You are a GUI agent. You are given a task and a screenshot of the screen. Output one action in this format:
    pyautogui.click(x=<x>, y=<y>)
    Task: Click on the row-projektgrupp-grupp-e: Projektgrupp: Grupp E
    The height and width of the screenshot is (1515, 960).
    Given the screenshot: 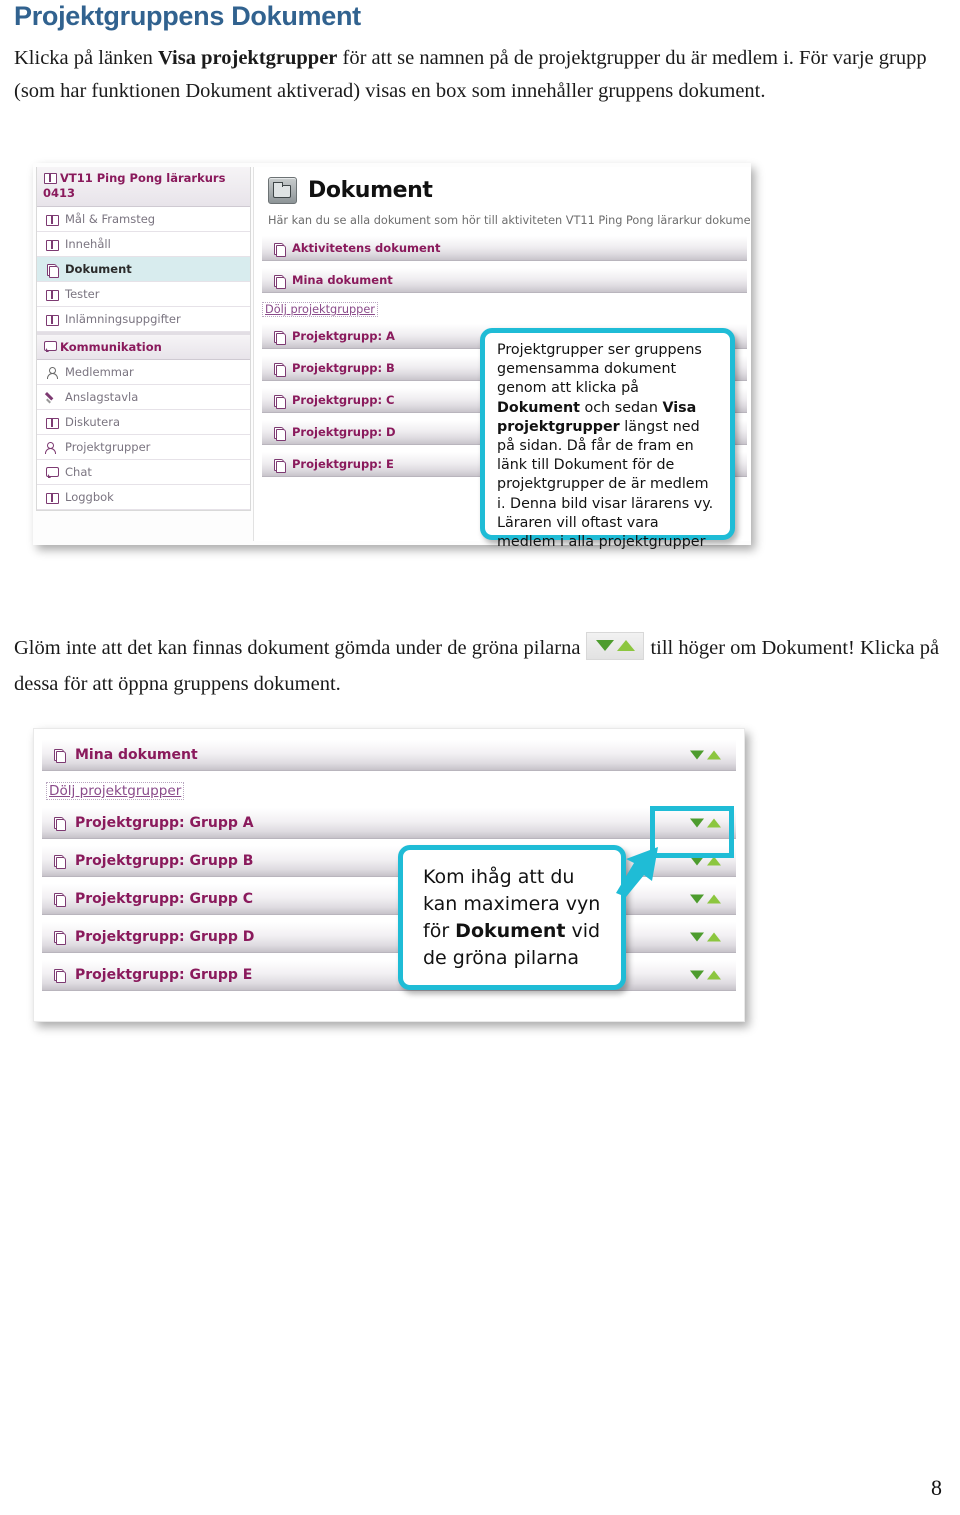 What is the action you would take?
    pyautogui.click(x=389, y=975)
    